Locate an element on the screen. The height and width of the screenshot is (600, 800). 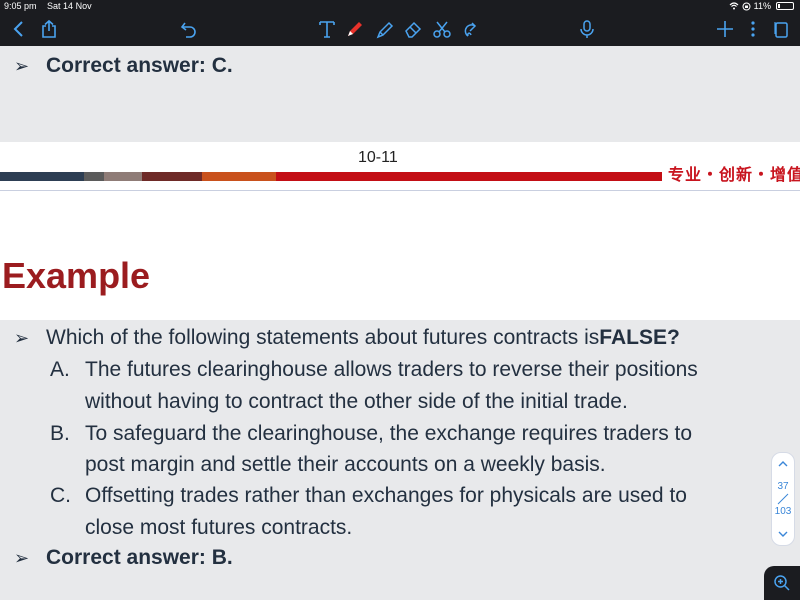
microphone-icon is located at coordinates (587, 29).